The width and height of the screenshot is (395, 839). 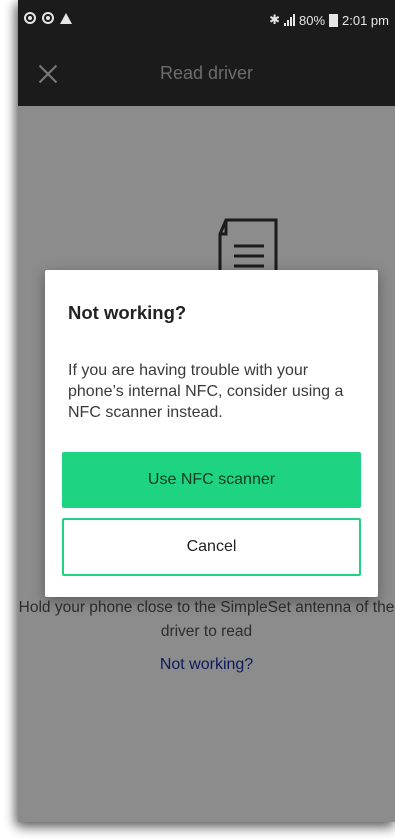 What do you see at coordinates (127, 312) in the screenshot?
I see `dialog-title: Not working?` at bounding box center [127, 312].